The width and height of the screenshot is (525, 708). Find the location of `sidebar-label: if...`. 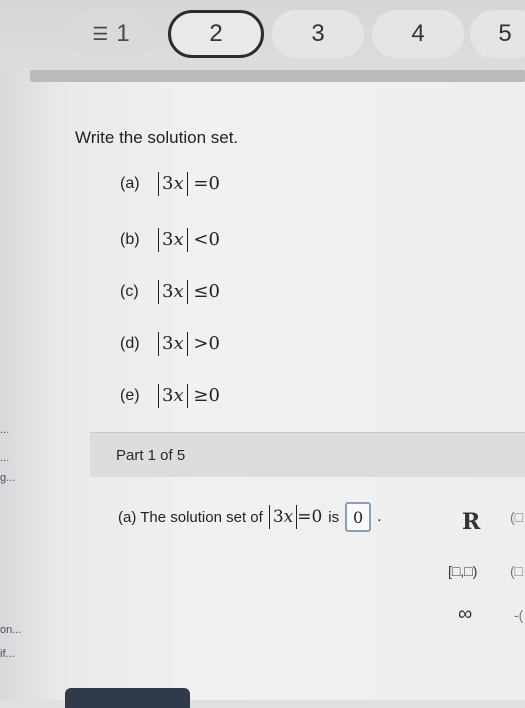

sidebar-label: if... is located at coordinates (7, 654).